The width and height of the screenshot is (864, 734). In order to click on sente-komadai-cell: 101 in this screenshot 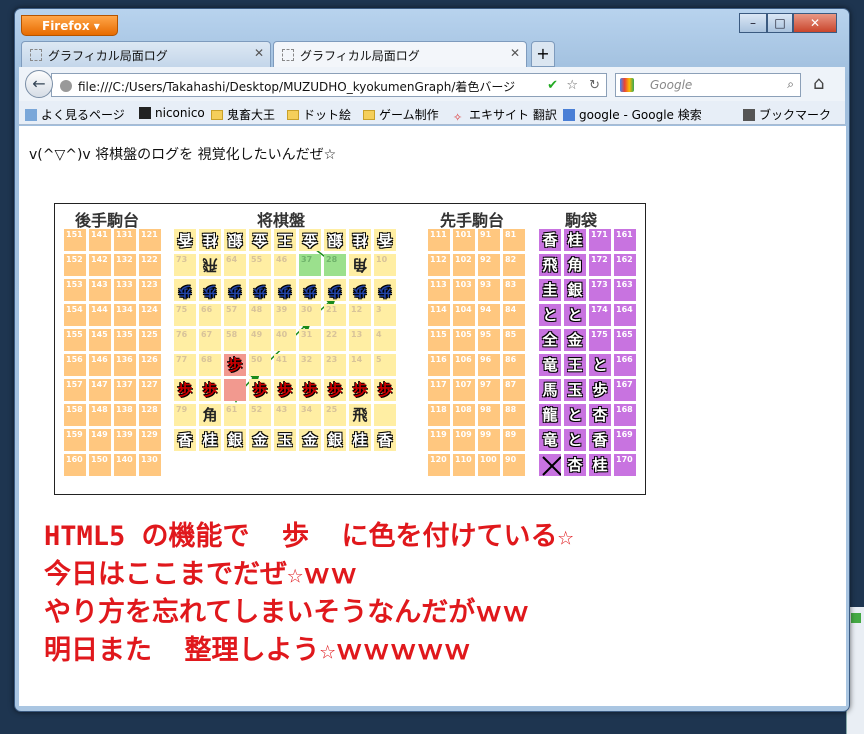, I will do `click(464, 240)`.